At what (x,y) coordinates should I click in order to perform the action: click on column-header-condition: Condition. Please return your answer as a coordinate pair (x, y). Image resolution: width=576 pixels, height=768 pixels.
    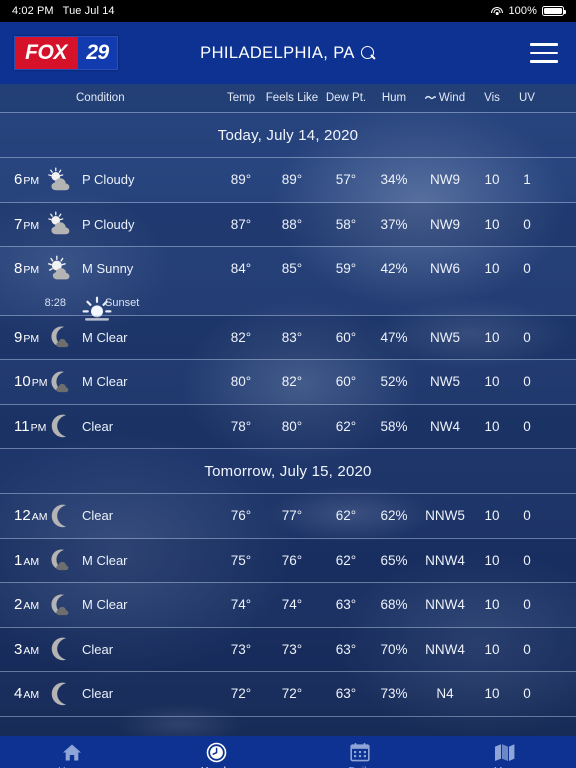
    Looking at the image, I should click on (100, 98).